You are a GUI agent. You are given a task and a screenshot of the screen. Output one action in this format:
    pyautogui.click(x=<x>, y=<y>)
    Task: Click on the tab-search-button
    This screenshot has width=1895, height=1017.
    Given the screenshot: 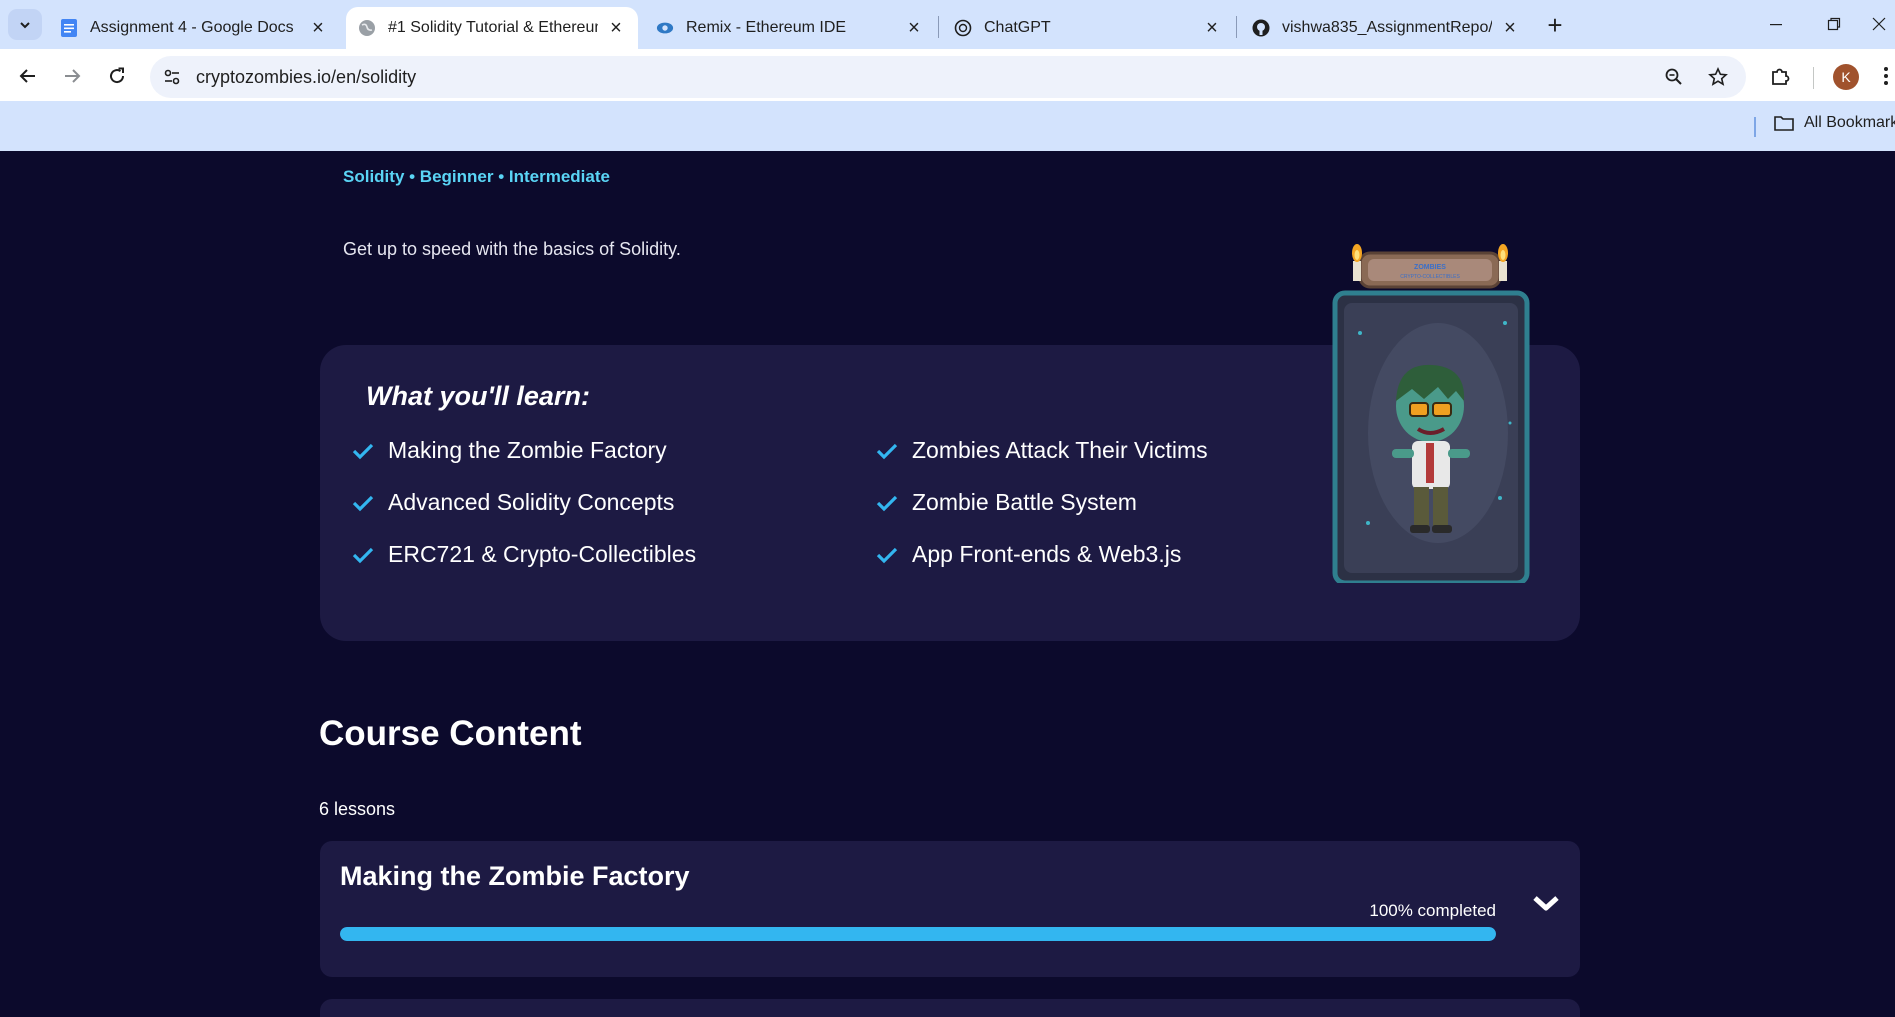 What is the action you would take?
    pyautogui.click(x=25, y=24)
    